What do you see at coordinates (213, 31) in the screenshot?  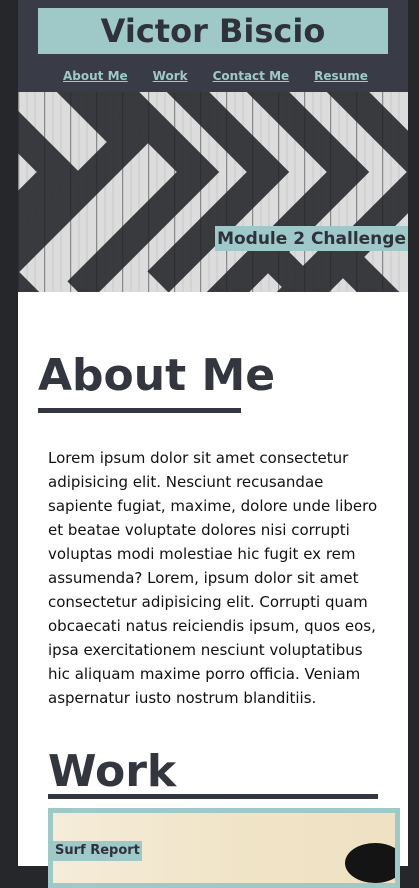 I see `site-title: Victor Biscio` at bounding box center [213, 31].